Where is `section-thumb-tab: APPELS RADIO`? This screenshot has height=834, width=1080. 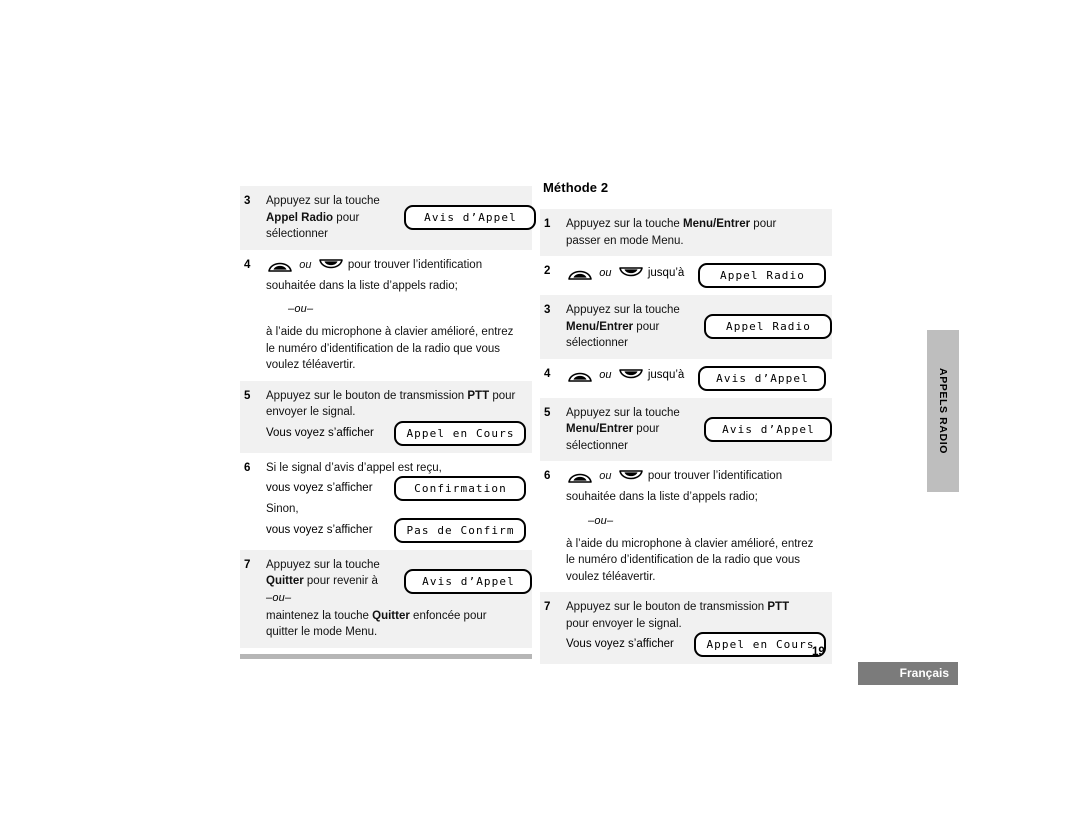
section-thumb-tab: APPELS RADIO is located at coordinates (943, 411).